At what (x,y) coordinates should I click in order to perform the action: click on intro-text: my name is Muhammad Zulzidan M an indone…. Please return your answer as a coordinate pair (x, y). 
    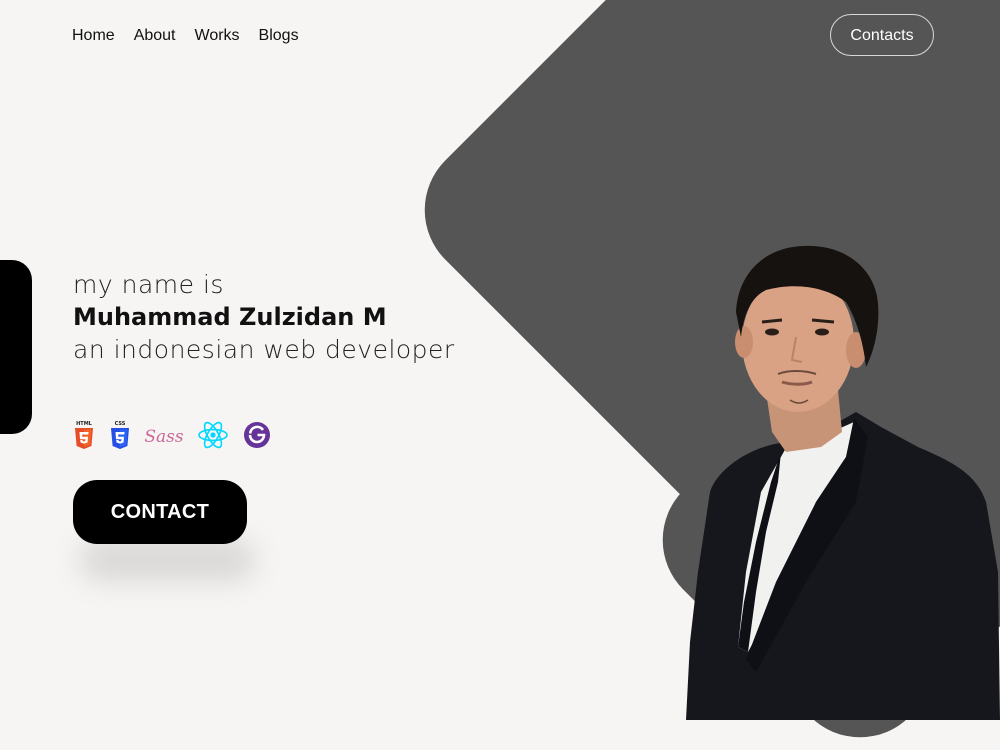
    Looking at the image, I should click on (264, 317).